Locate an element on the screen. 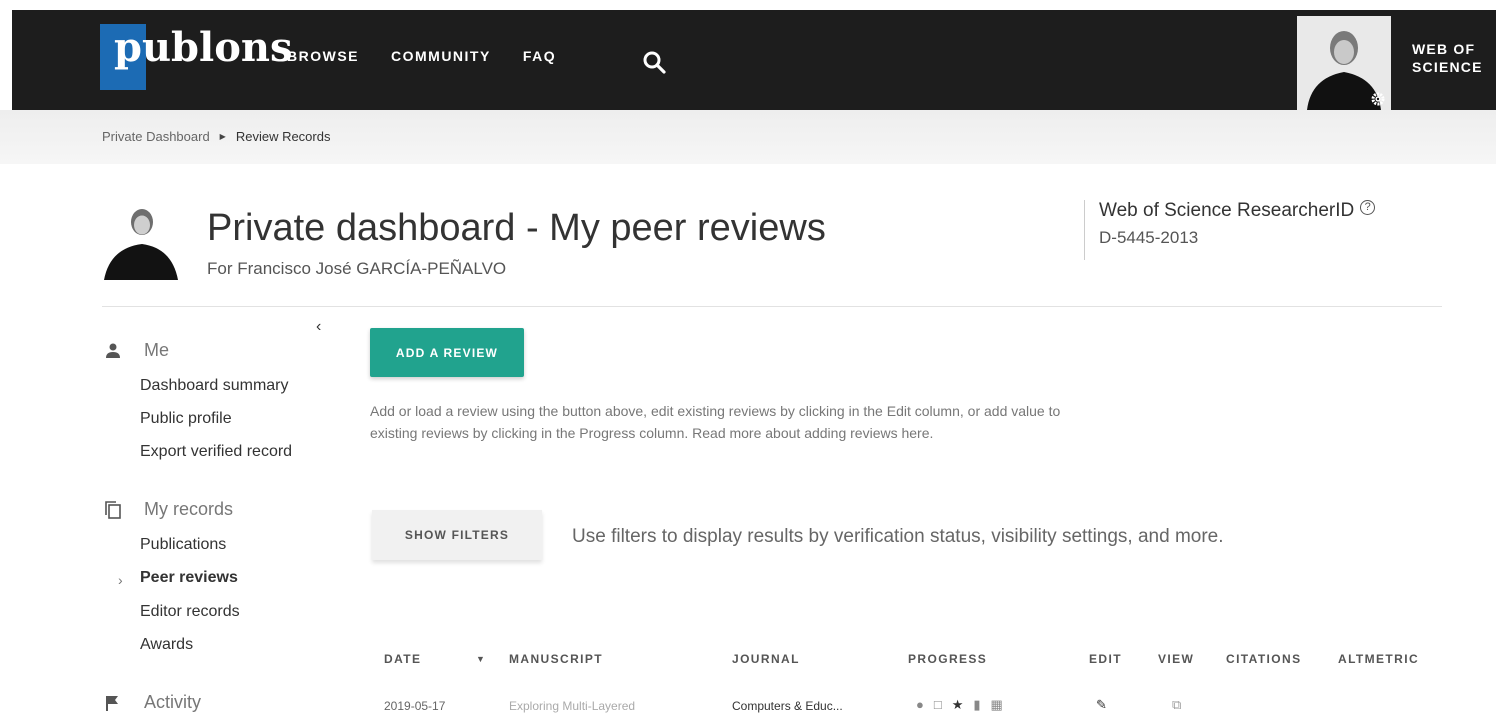 The height and width of the screenshot is (713, 1496). sidebar-item-editor-records: Editor records is located at coordinates (190, 612).